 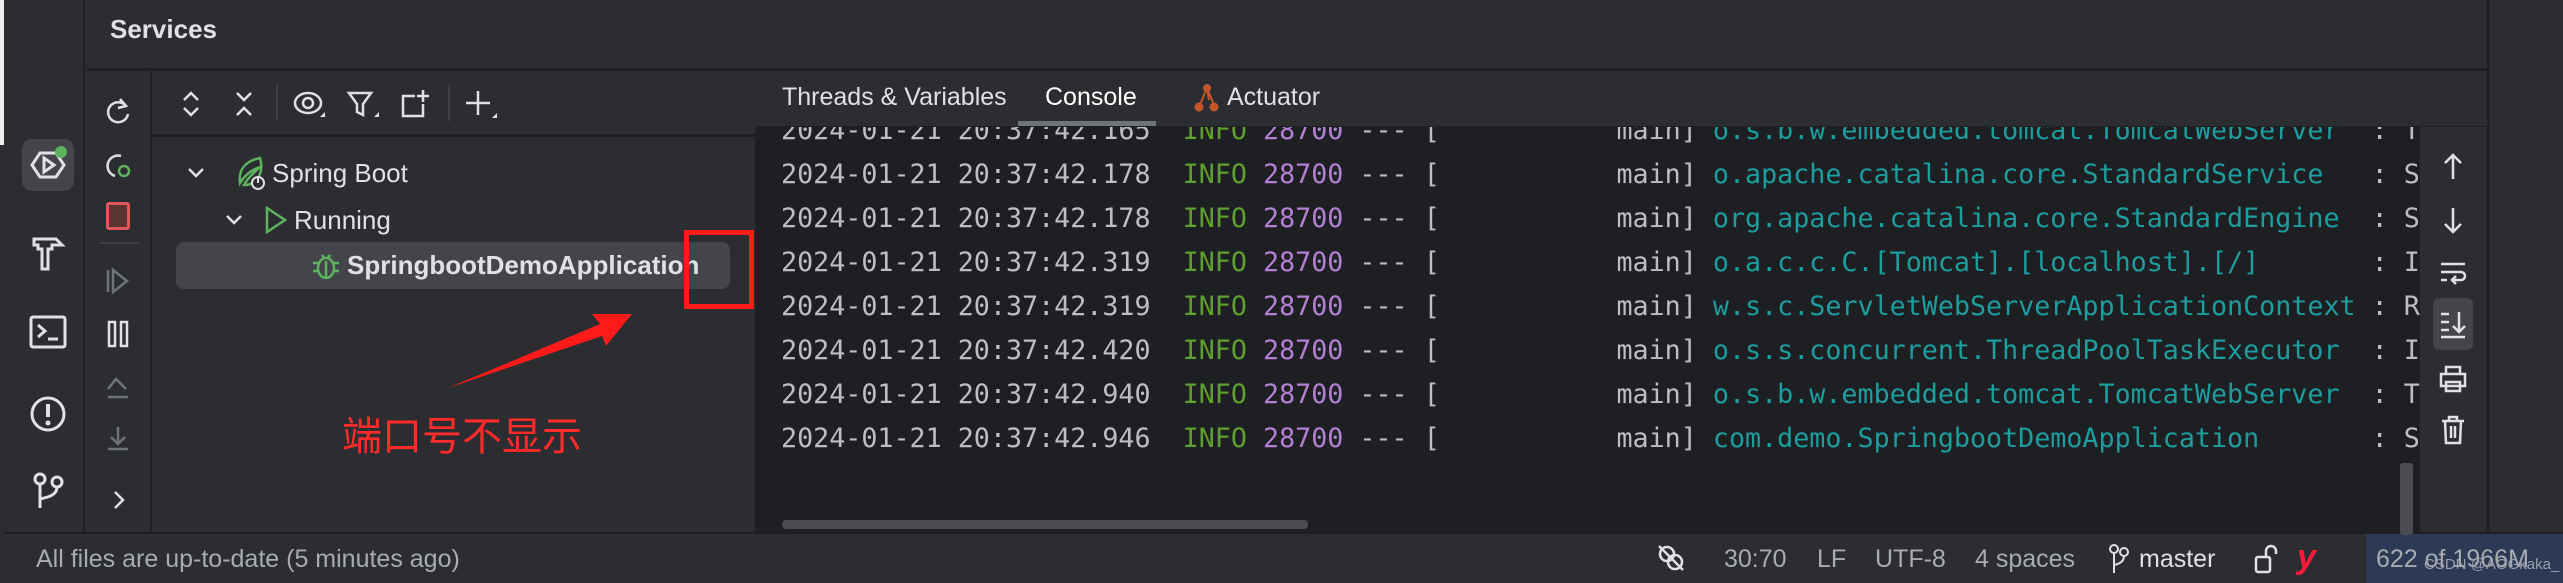 What do you see at coordinates (118, 165) in the screenshot?
I see `rerun-debug-icon` at bounding box center [118, 165].